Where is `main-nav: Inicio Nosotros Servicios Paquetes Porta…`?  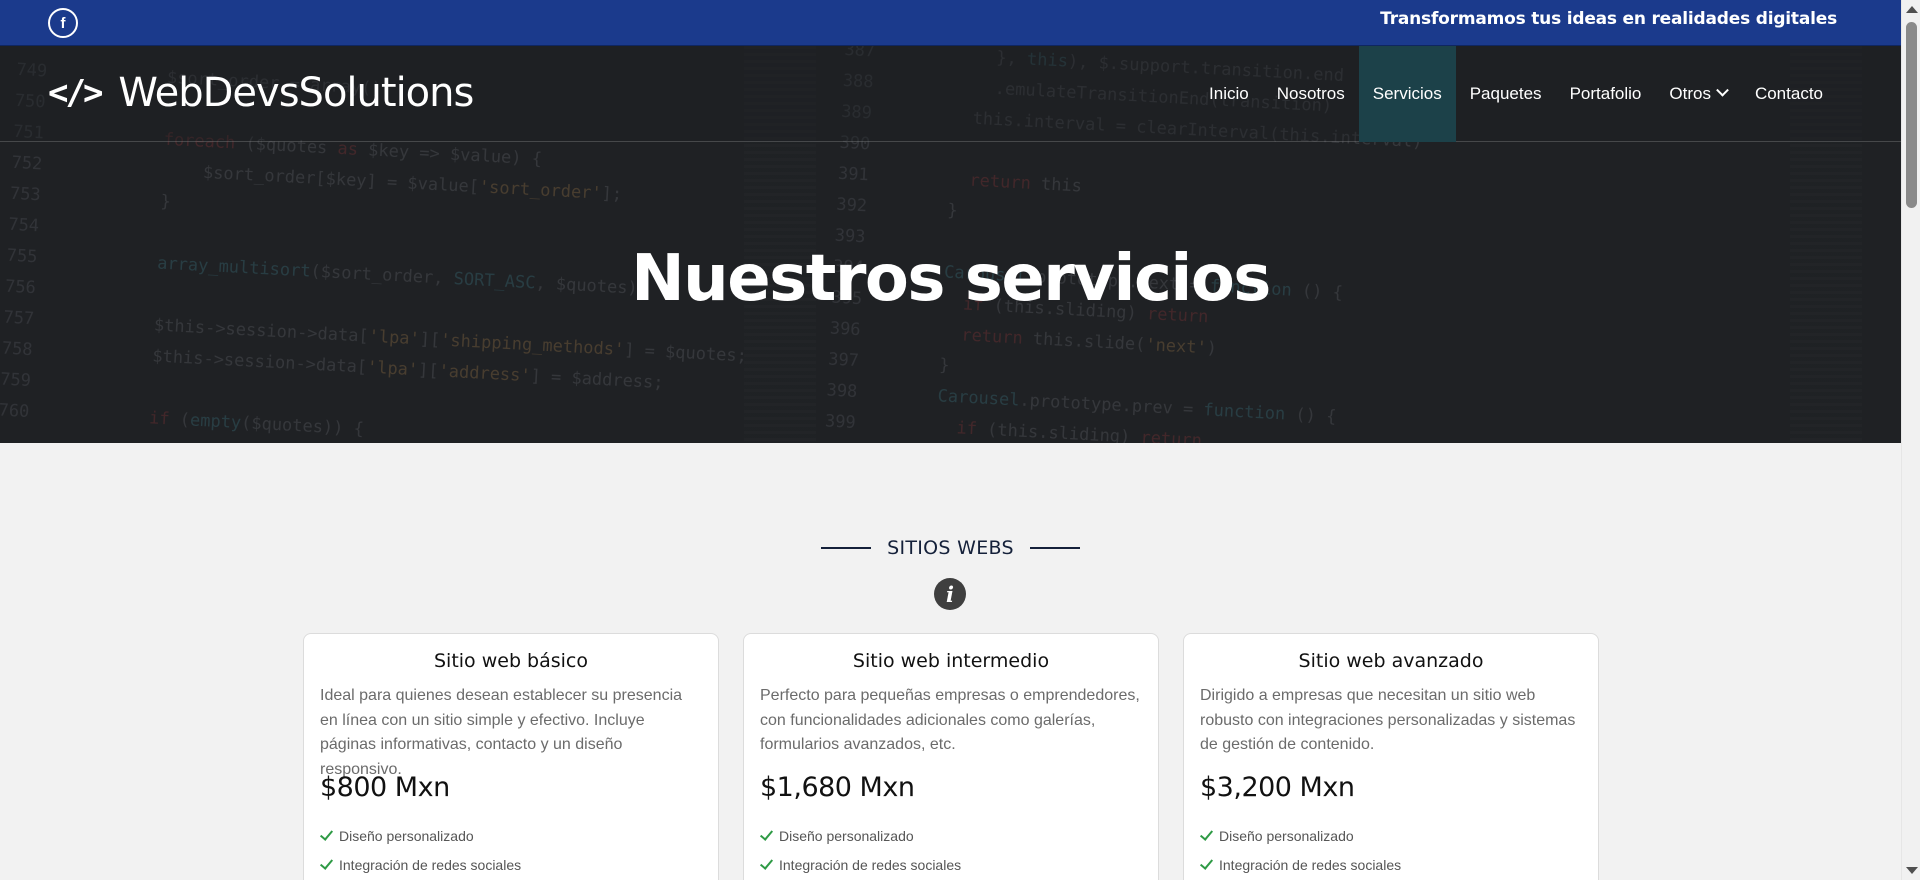 main-nav: Inicio Nosotros Servicios Paquetes Porta… is located at coordinates (1516, 94).